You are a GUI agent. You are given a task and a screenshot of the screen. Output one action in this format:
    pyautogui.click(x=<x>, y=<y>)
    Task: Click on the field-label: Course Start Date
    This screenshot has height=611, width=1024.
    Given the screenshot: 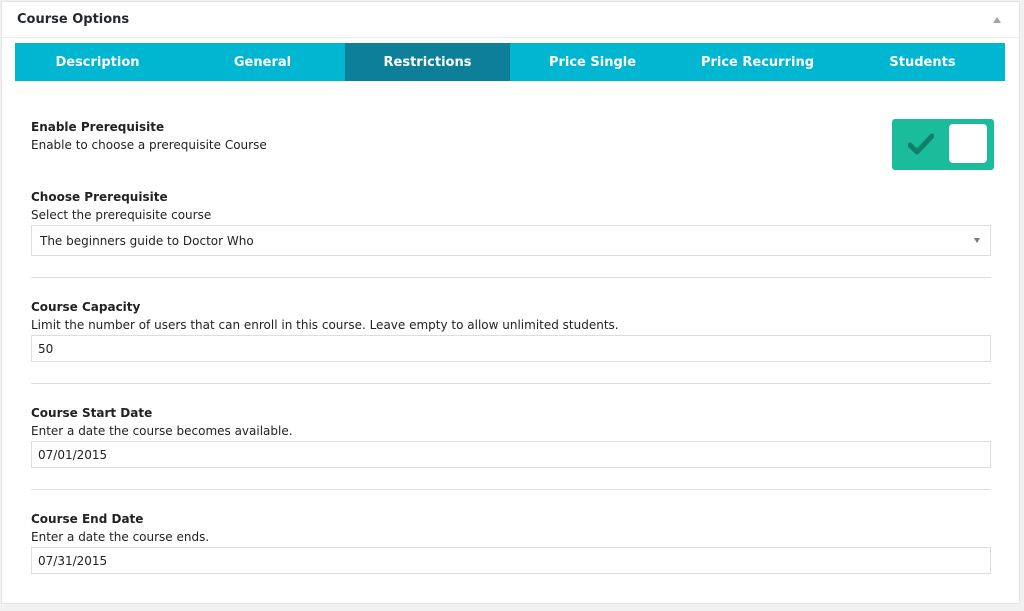 What is the action you would take?
    pyautogui.click(x=92, y=413)
    